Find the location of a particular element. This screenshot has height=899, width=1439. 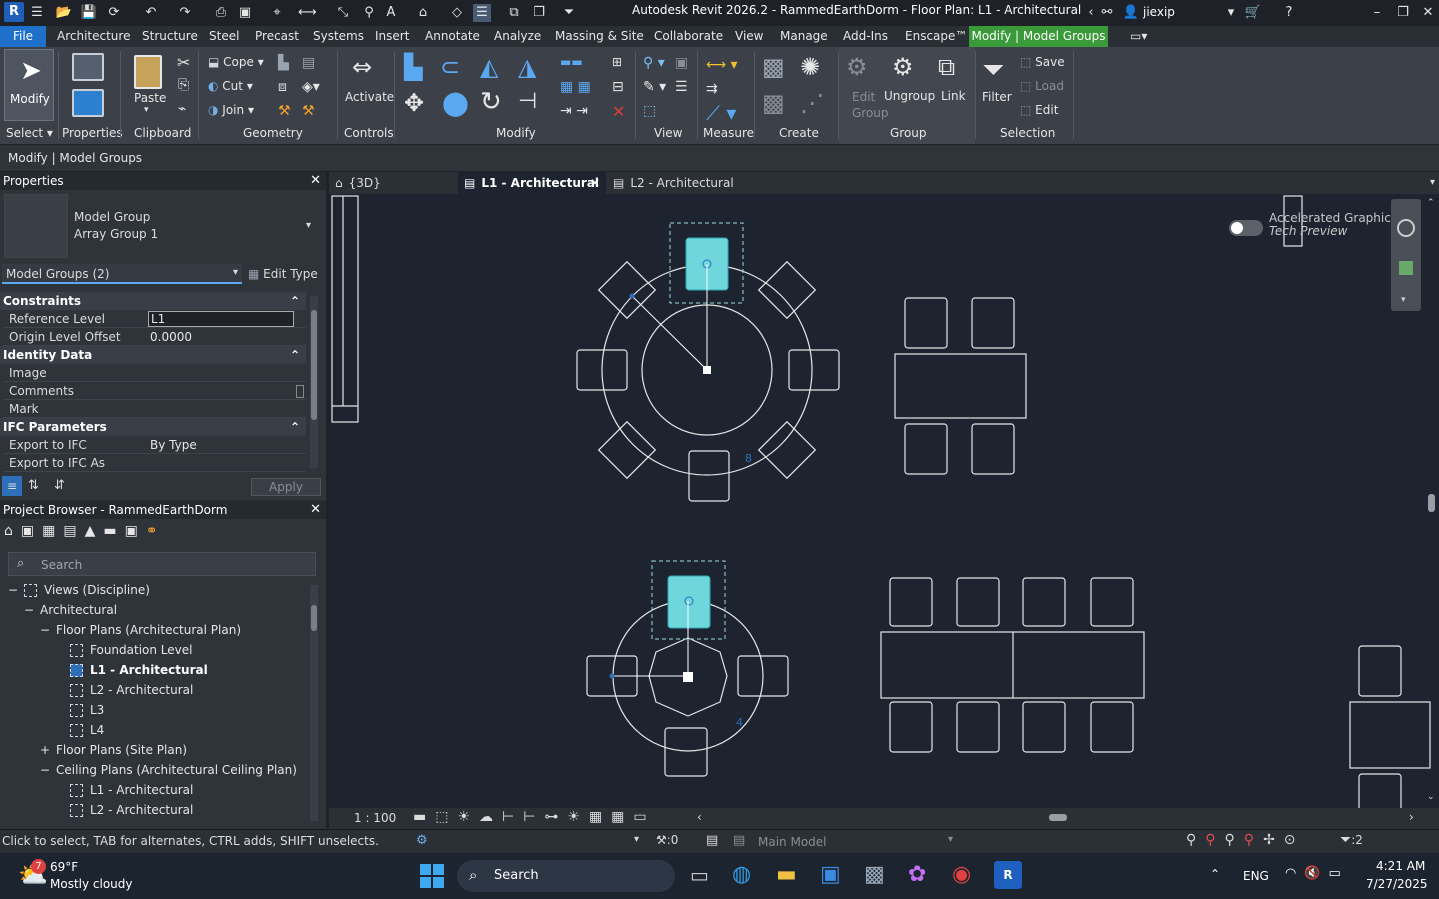

properties-scrollbar is located at coordinates (314, 382).